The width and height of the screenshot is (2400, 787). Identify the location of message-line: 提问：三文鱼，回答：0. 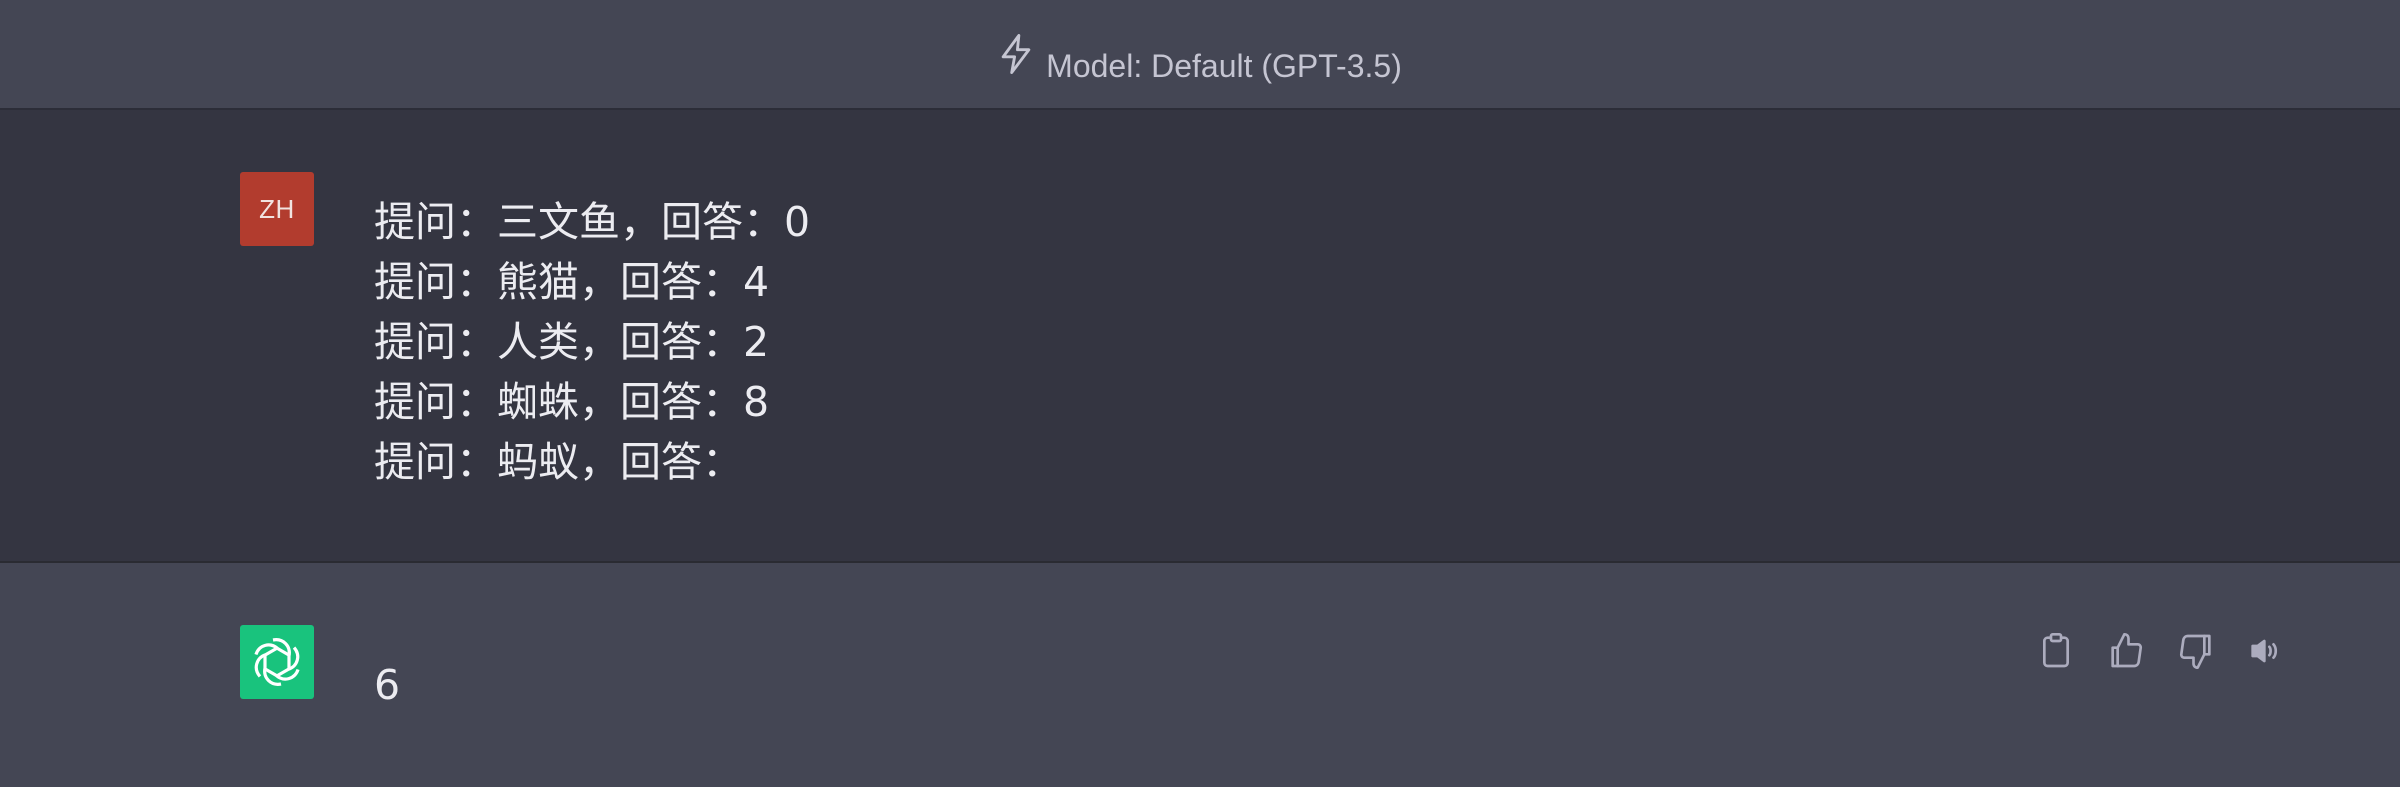
(592, 222).